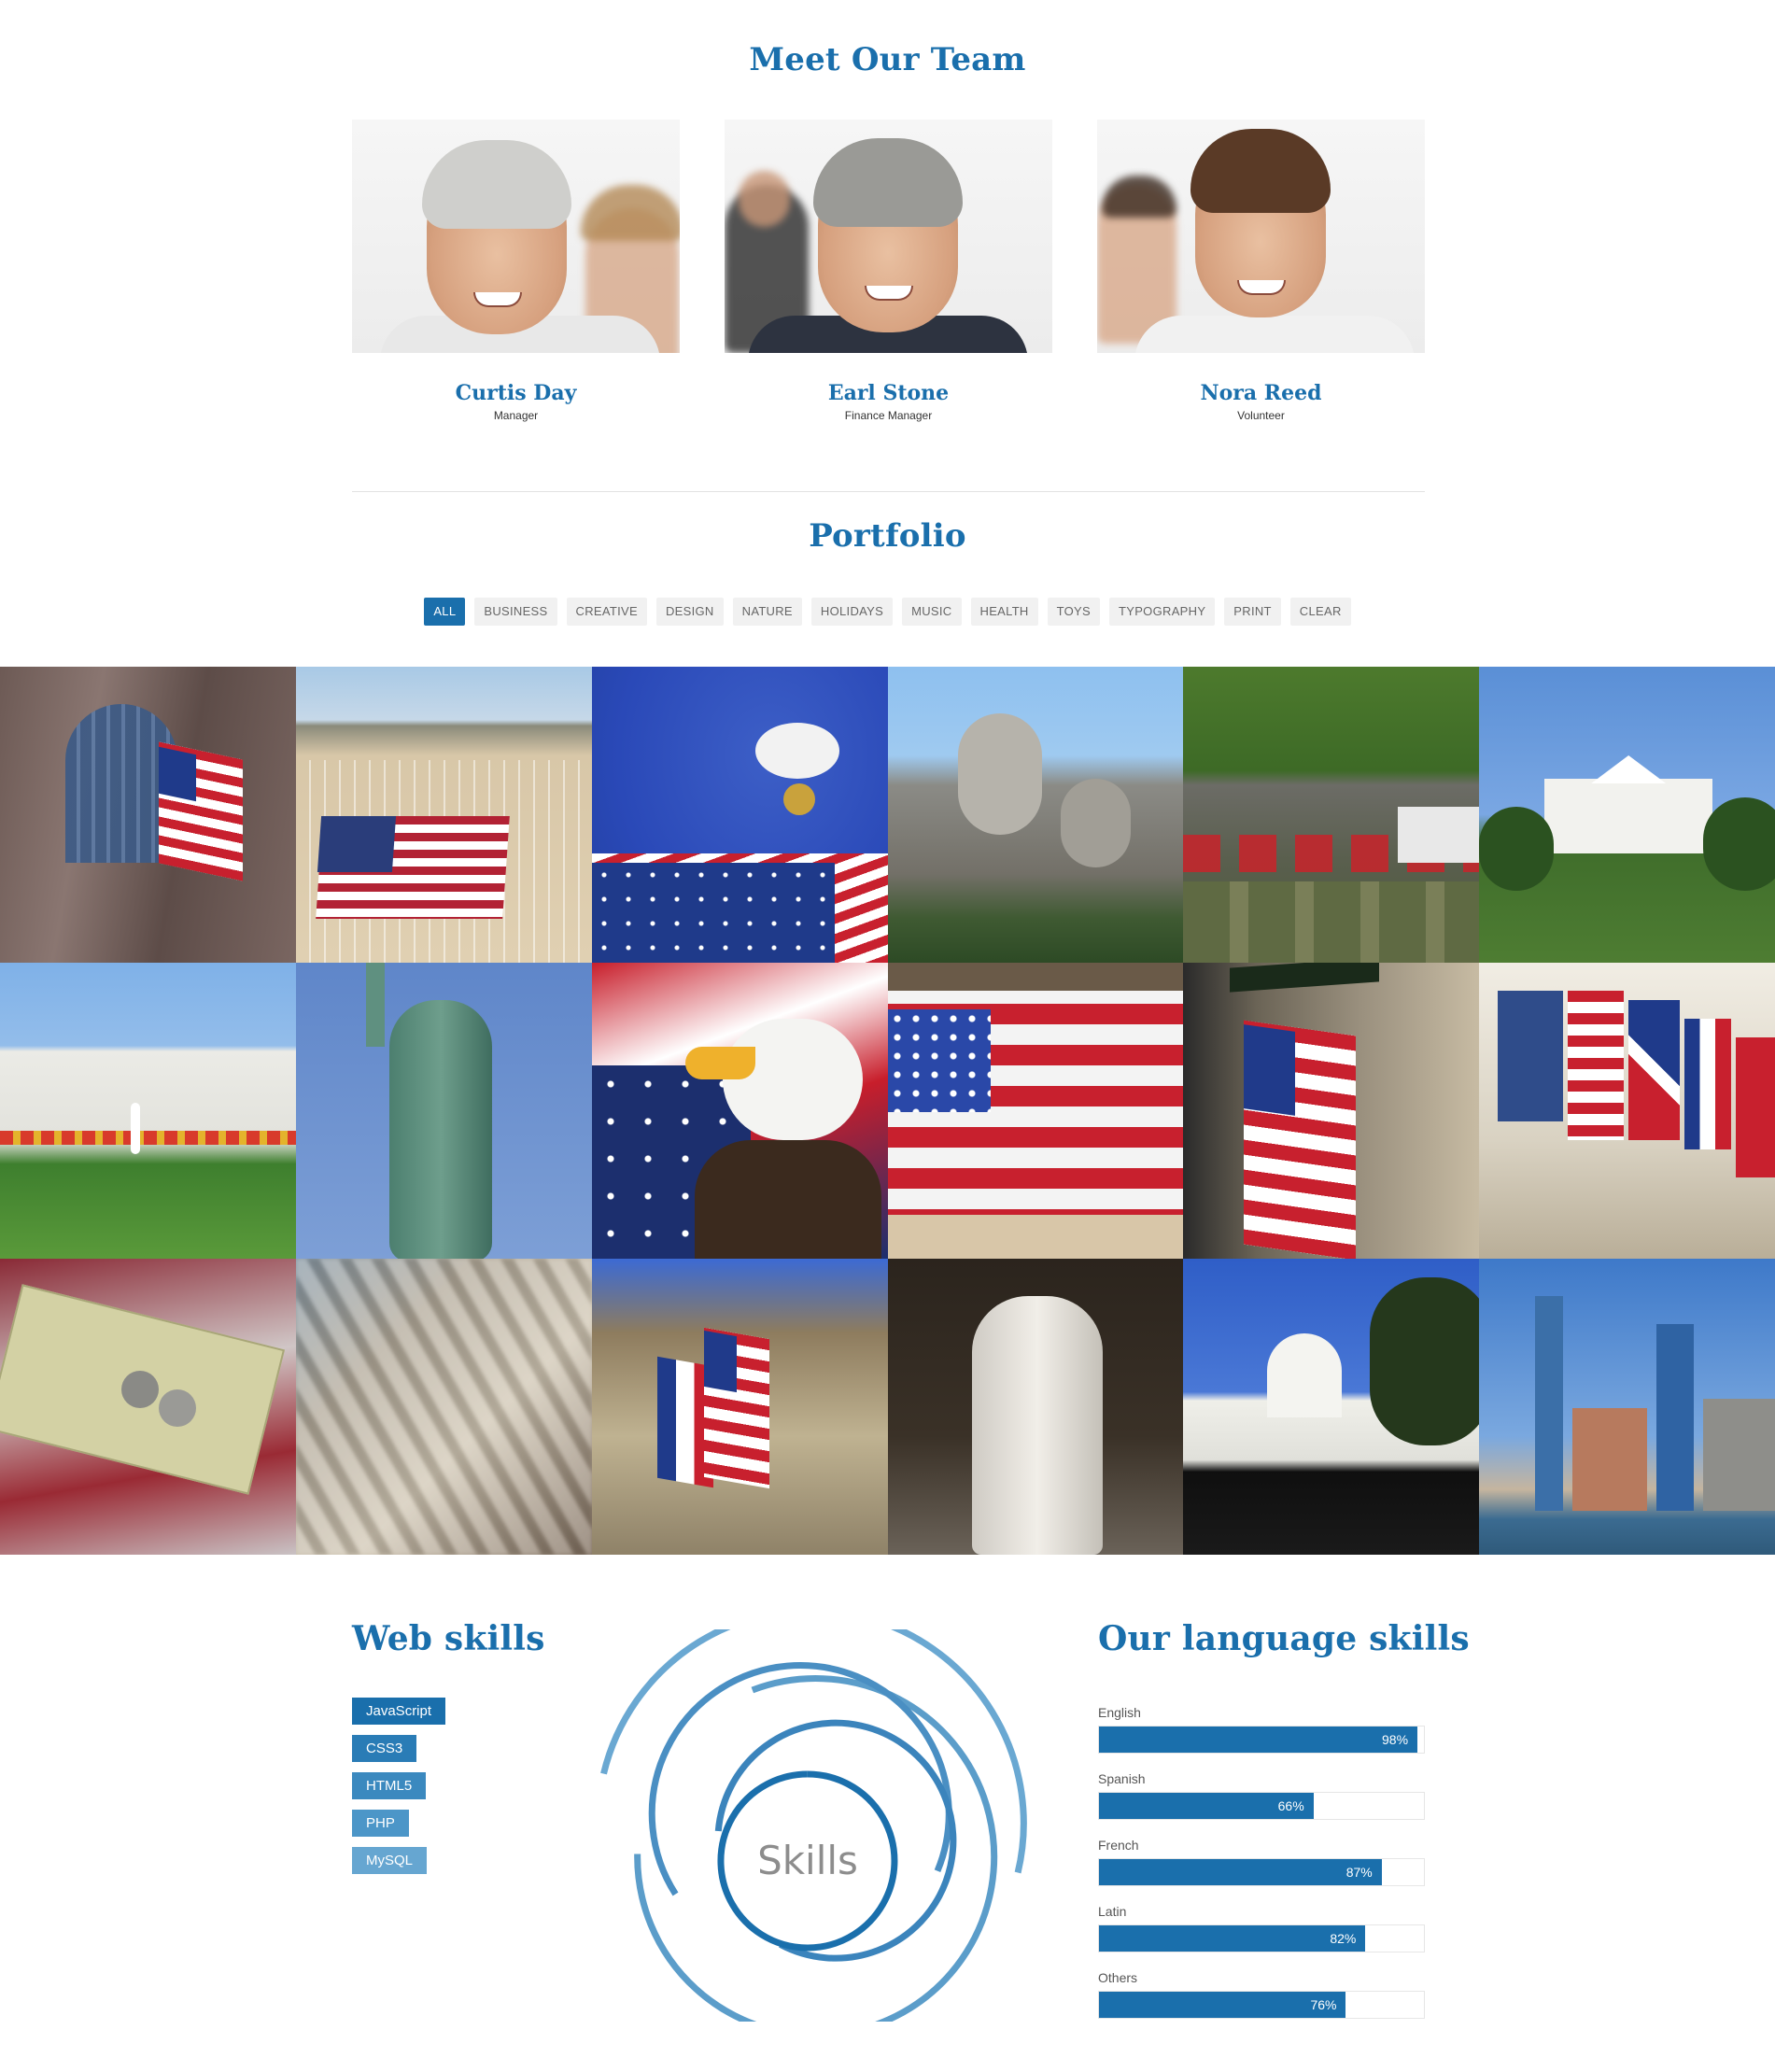 The width and height of the screenshot is (1775, 2072). Describe the element at coordinates (1284, 1638) in the screenshot. I see `language-skills-title: Our language skills` at that location.